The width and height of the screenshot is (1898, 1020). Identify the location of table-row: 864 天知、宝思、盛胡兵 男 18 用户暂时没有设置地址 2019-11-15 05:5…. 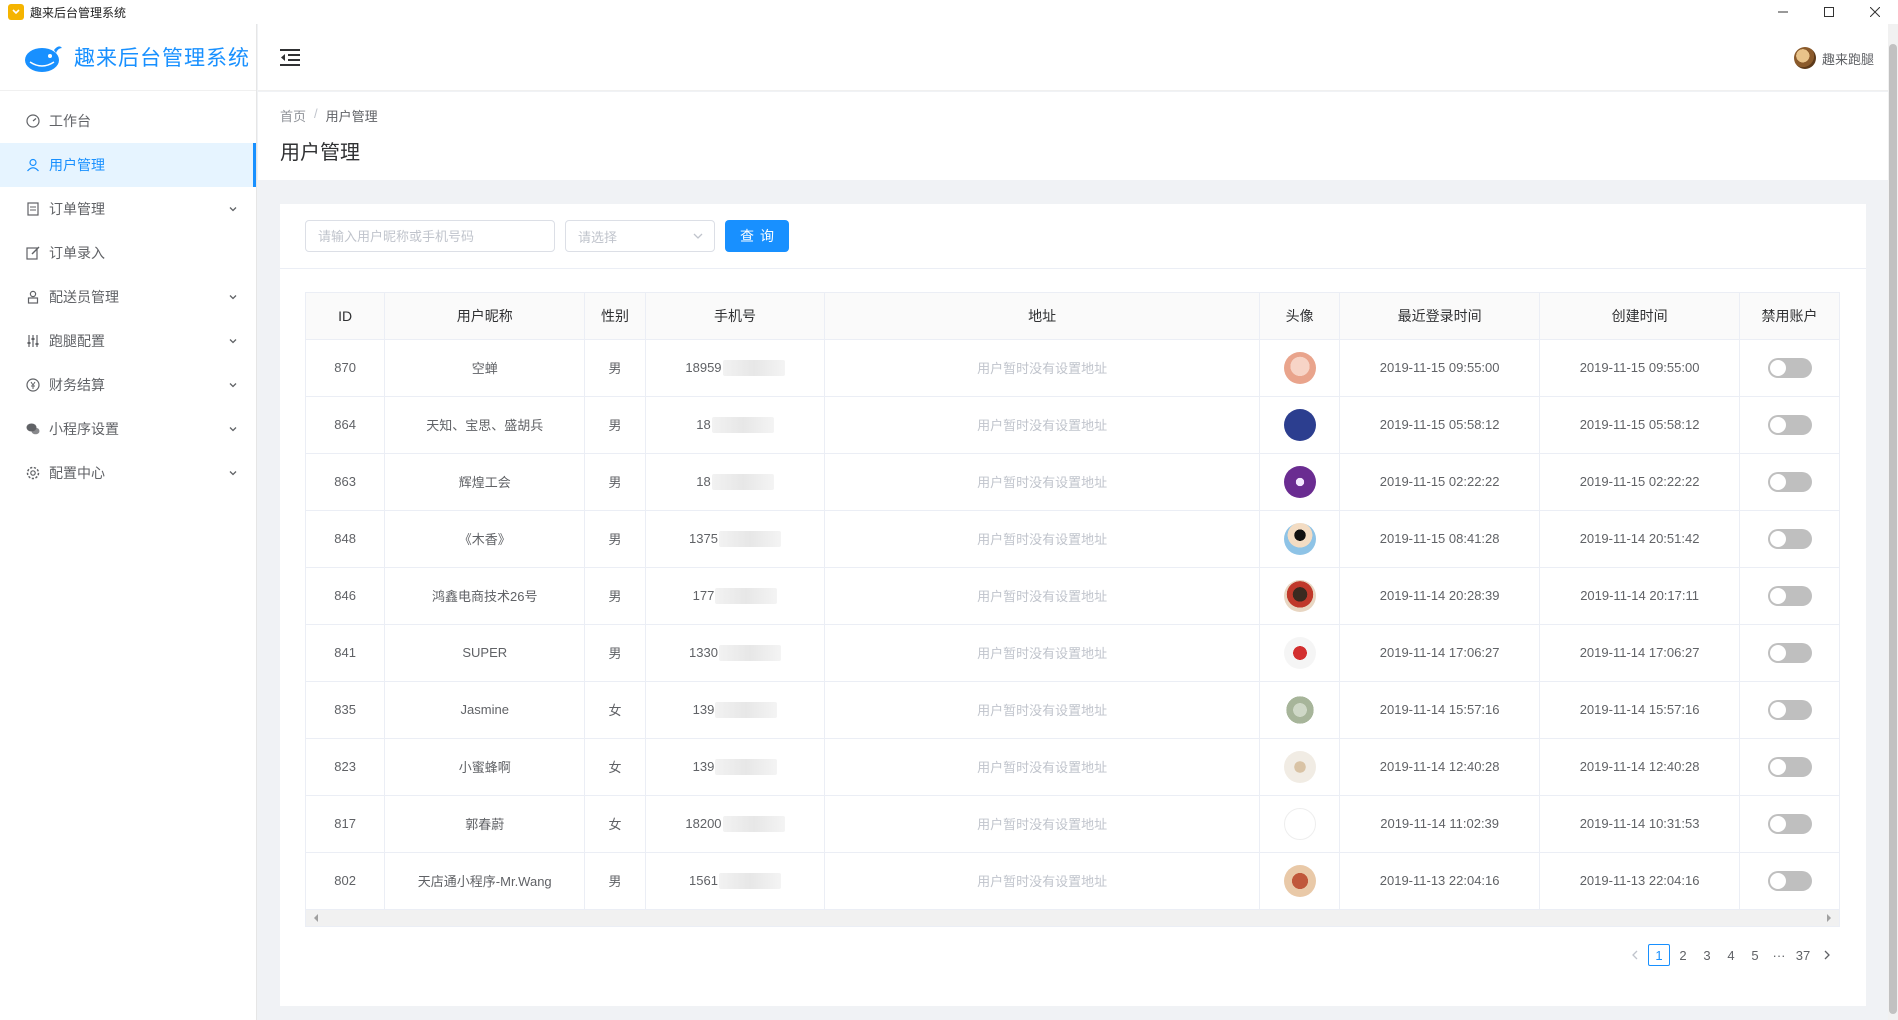
(1072, 425).